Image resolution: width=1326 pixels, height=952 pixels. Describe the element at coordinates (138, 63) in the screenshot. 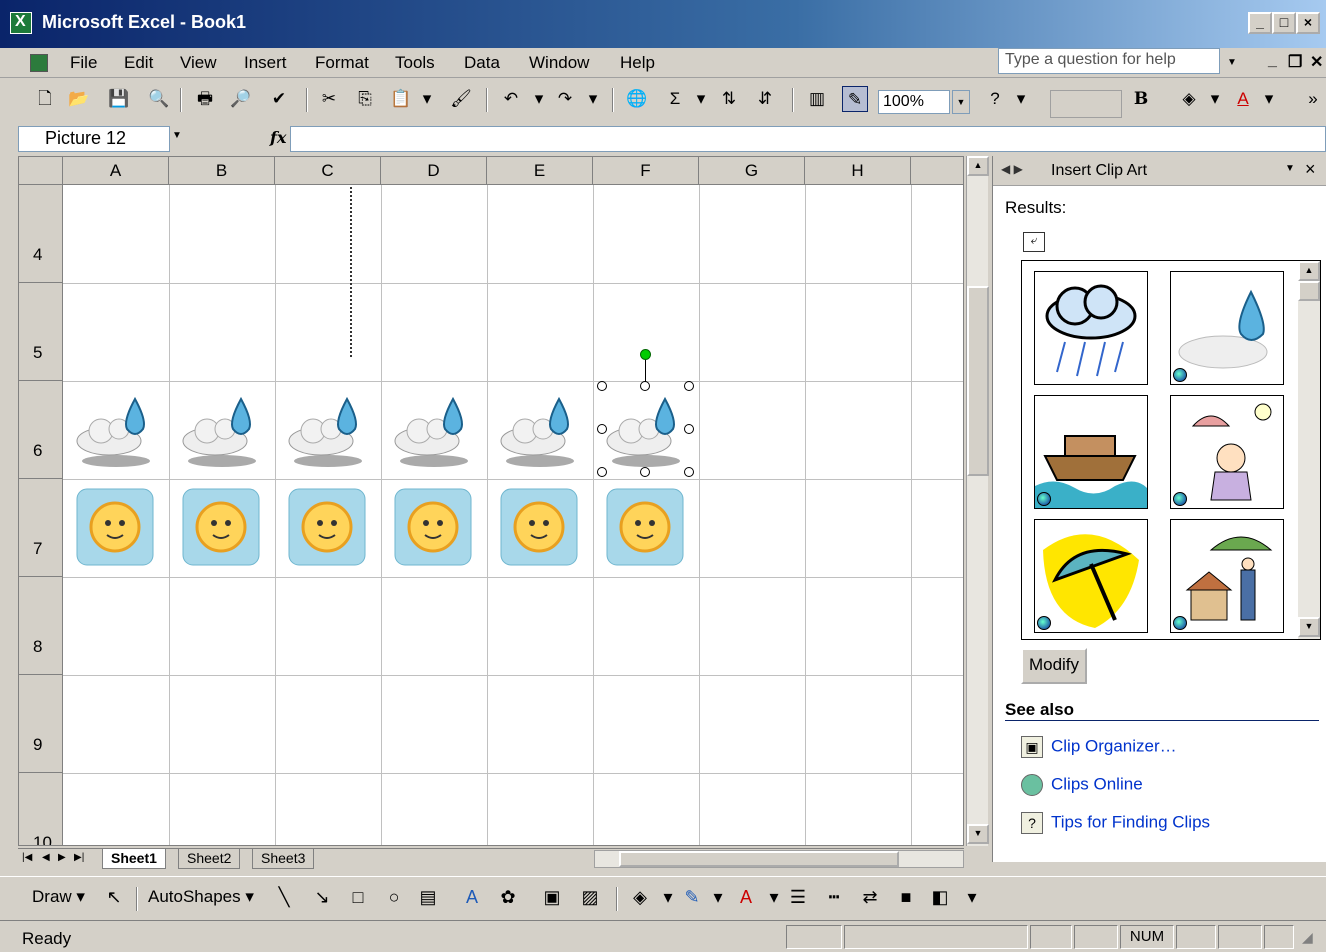

I see `menu-edit: Edit` at that location.